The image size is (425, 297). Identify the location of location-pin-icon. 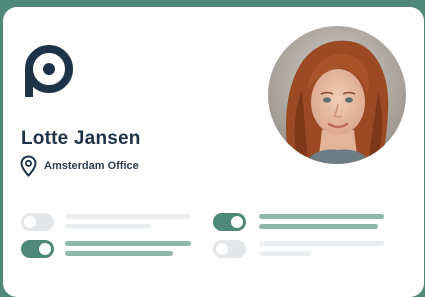
(28, 166).